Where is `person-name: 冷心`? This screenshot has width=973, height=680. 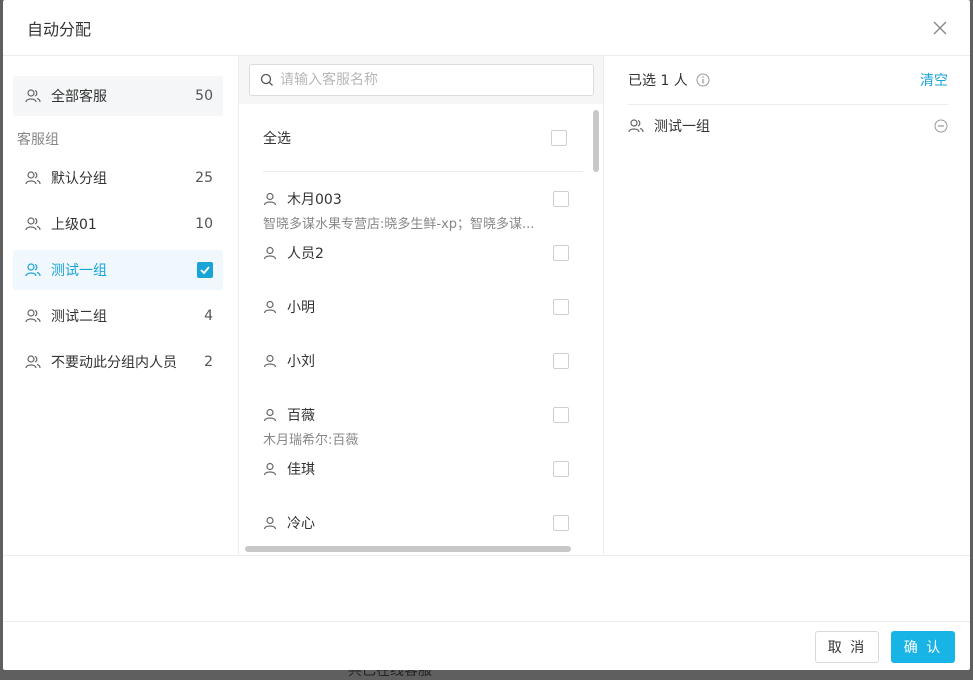 person-name: 冷心 is located at coordinates (301, 524).